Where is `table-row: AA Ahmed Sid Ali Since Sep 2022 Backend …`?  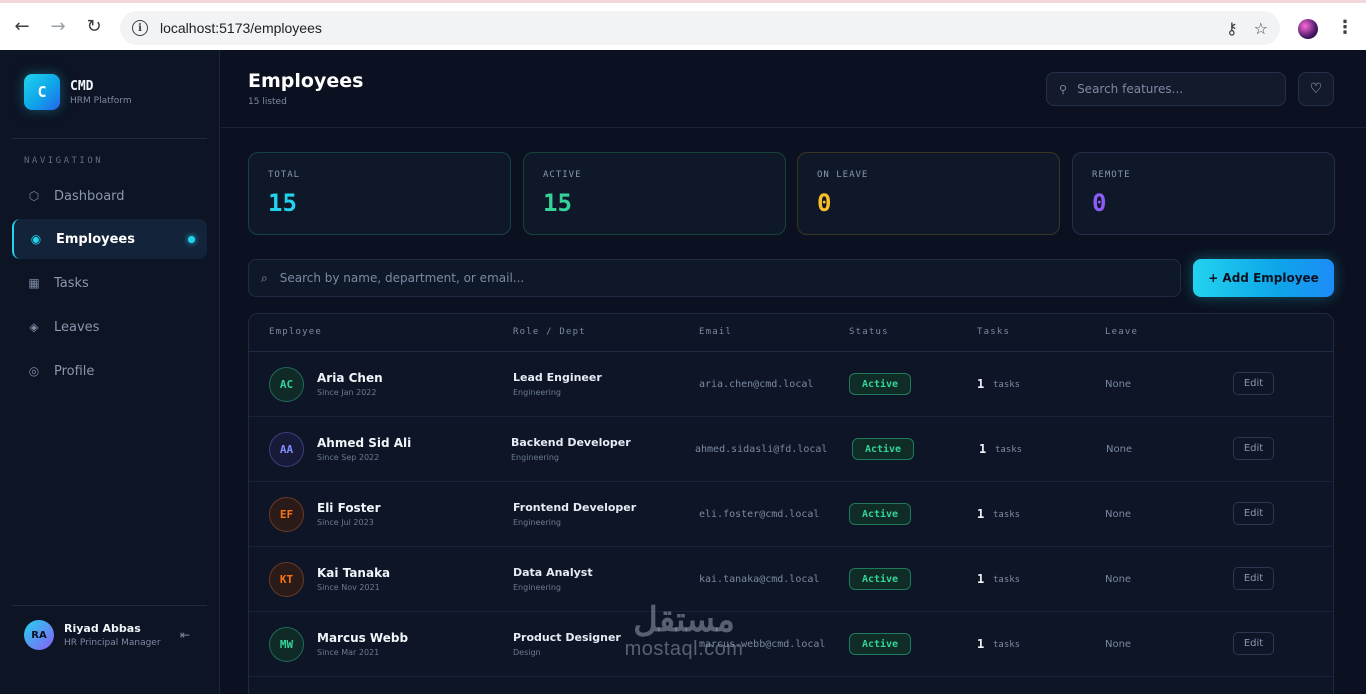 table-row: AA Ahmed Sid Ali Since Sep 2022 Backend … is located at coordinates (791, 449).